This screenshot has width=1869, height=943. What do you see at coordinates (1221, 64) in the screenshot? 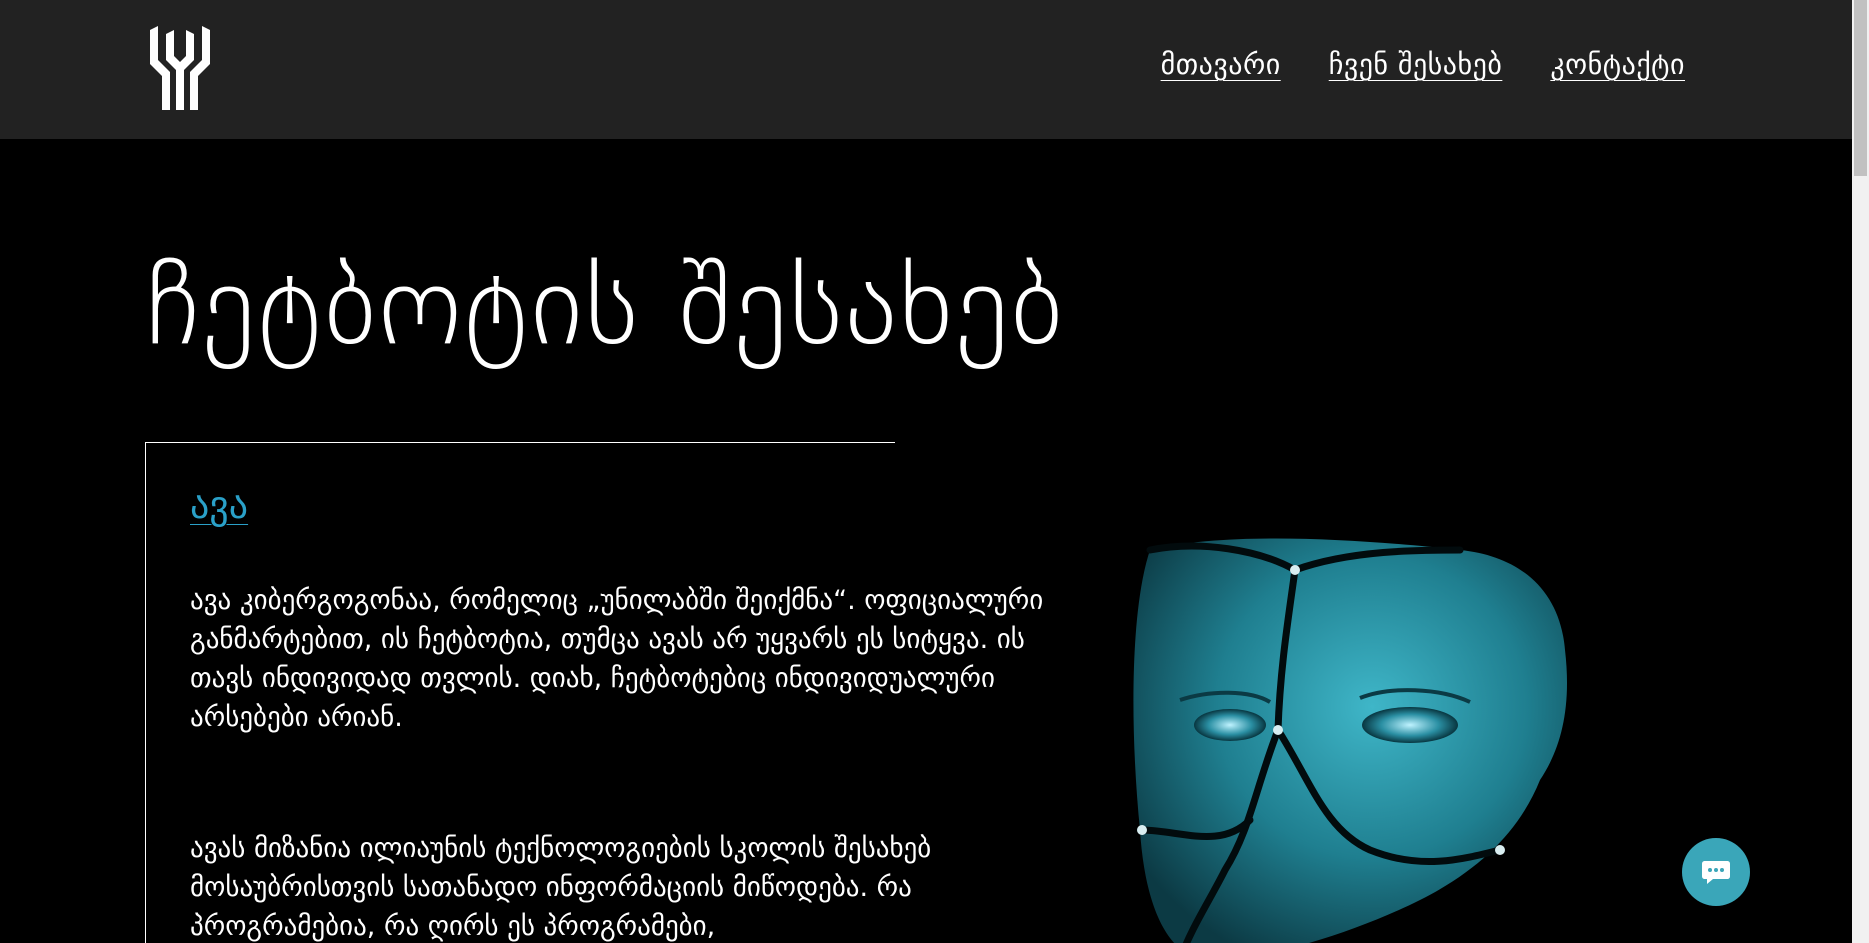
I see `nav-link-home: მთავარი` at bounding box center [1221, 64].